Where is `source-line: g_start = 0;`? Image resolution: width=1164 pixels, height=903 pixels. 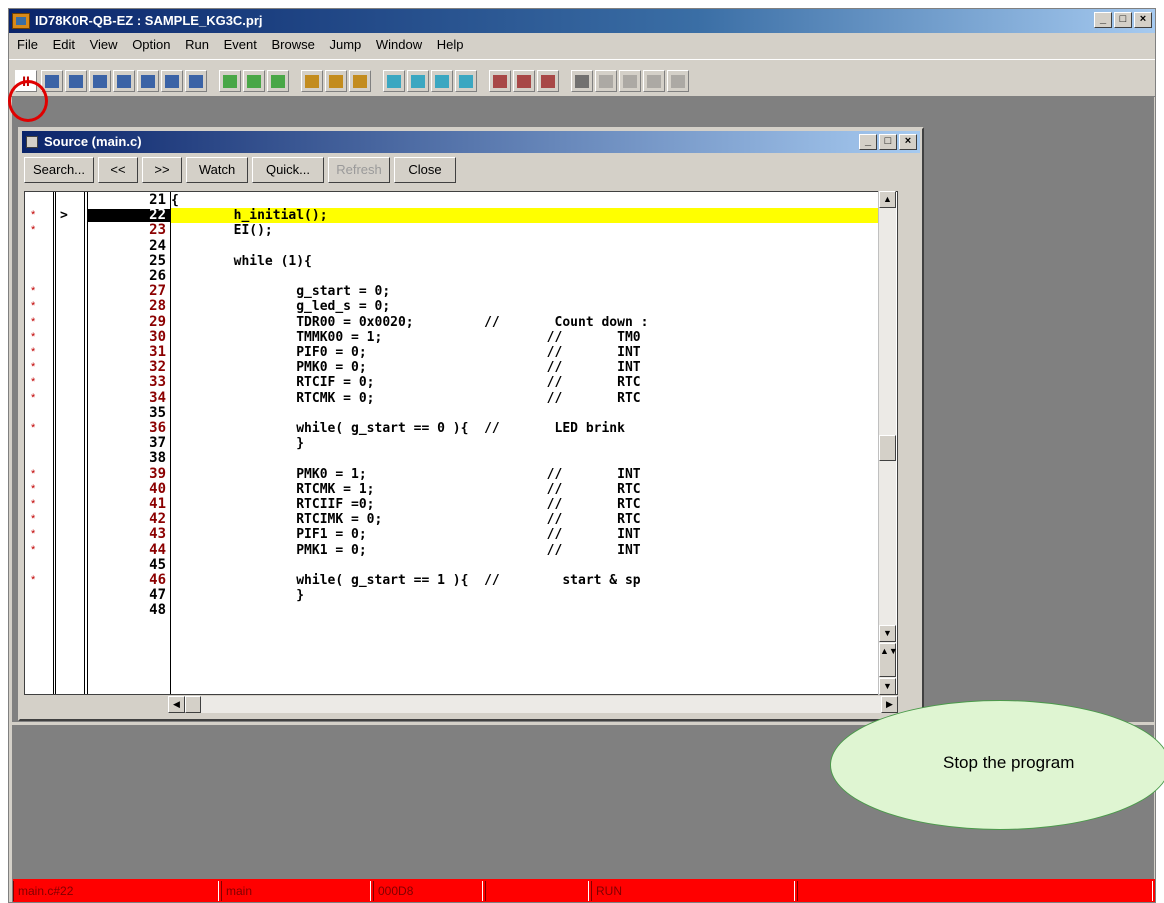 source-line: g_start = 0; is located at coordinates (280, 291).